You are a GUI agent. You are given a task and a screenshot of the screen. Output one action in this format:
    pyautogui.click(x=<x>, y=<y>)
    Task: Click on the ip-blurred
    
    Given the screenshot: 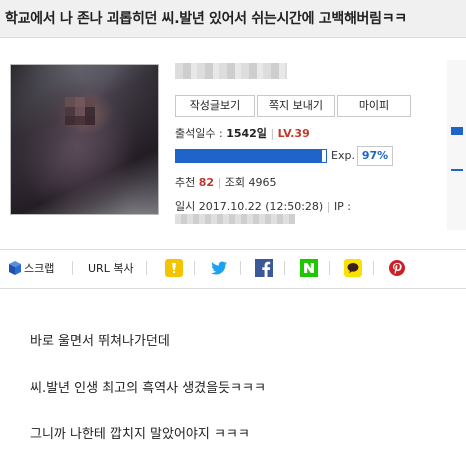 What is the action you would take?
    pyautogui.click(x=235, y=219)
    